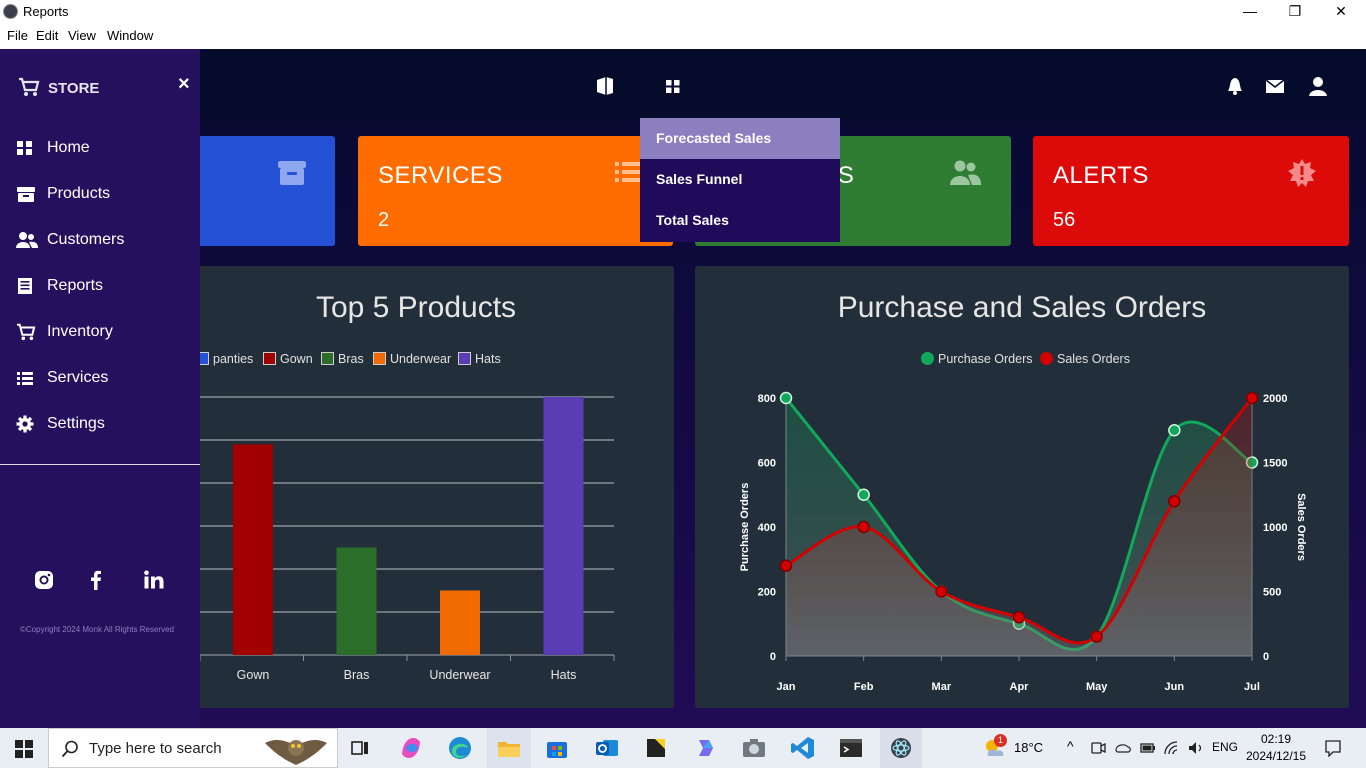 The height and width of the screenshot is (768, 1366). What do you see at coordinates (509, 748) in the screenshot?
I see `file-explorer-icon` at bounding box center [509, 748].